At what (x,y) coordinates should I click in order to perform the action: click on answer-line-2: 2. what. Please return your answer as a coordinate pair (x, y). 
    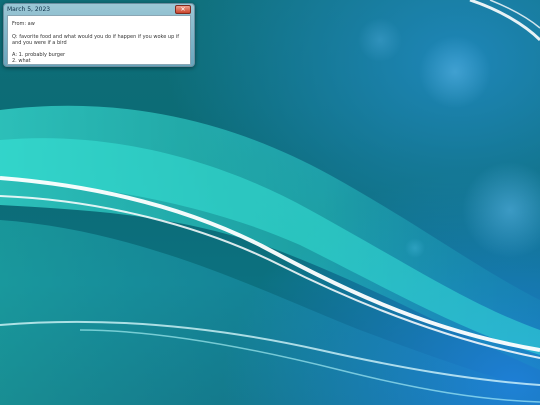
    Looking at the image, I should click on (21, 61).